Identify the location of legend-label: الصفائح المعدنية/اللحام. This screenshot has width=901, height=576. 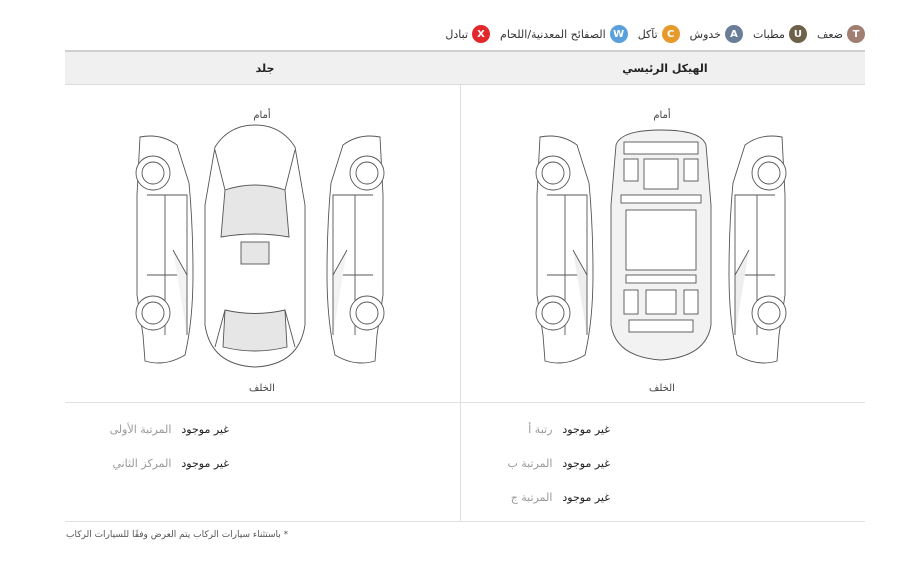
(553, 34).